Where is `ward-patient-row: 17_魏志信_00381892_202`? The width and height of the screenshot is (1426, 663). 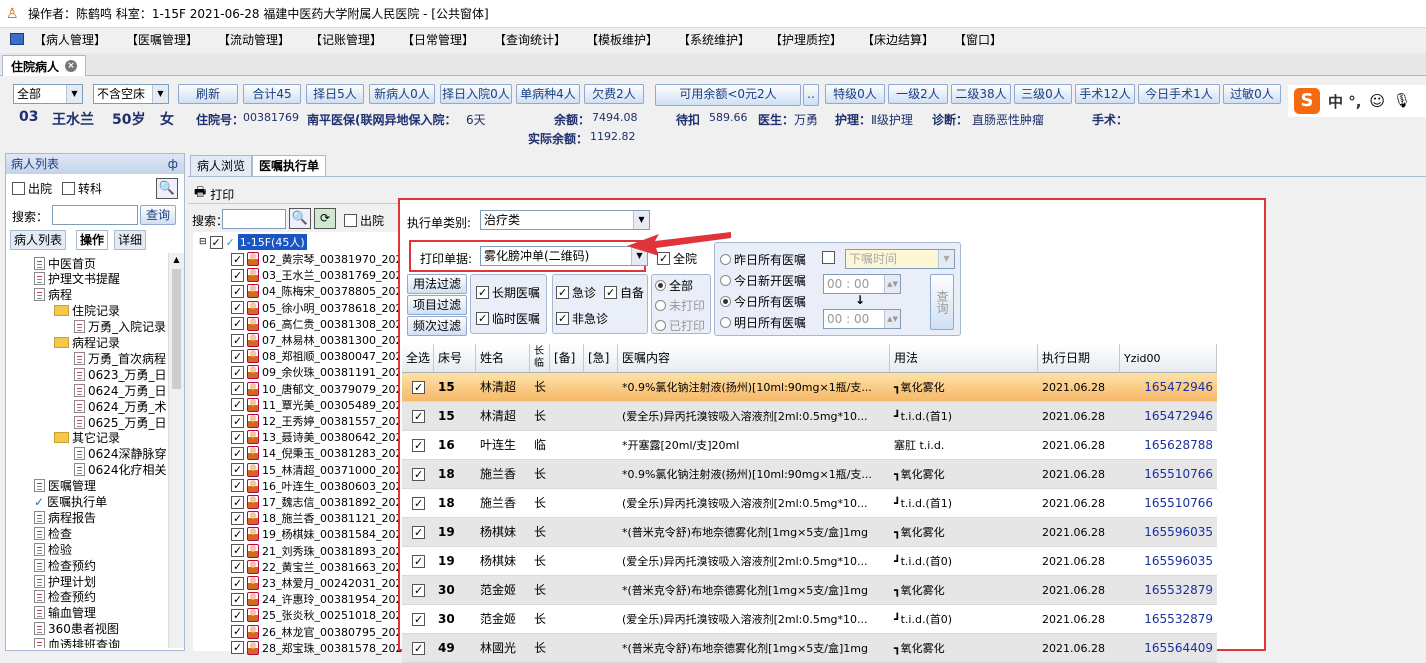
ward-patient-row: 17_魏志信_00381892_202 is located at coordinates (316, 502).